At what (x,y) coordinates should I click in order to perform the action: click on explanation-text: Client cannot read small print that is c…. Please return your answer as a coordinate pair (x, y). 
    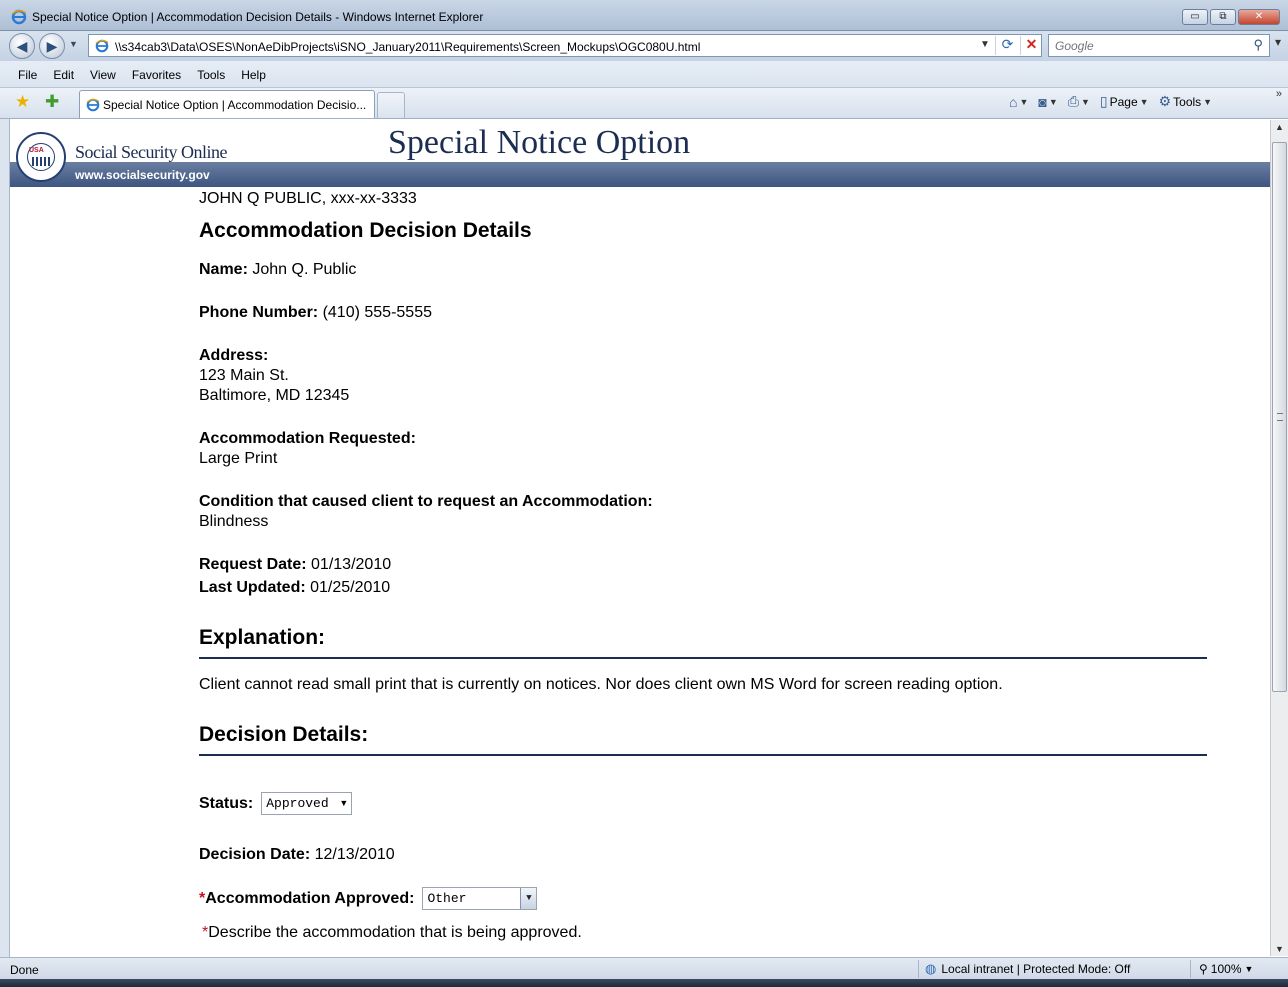
    Looking at the image, I should click on (601, 684).